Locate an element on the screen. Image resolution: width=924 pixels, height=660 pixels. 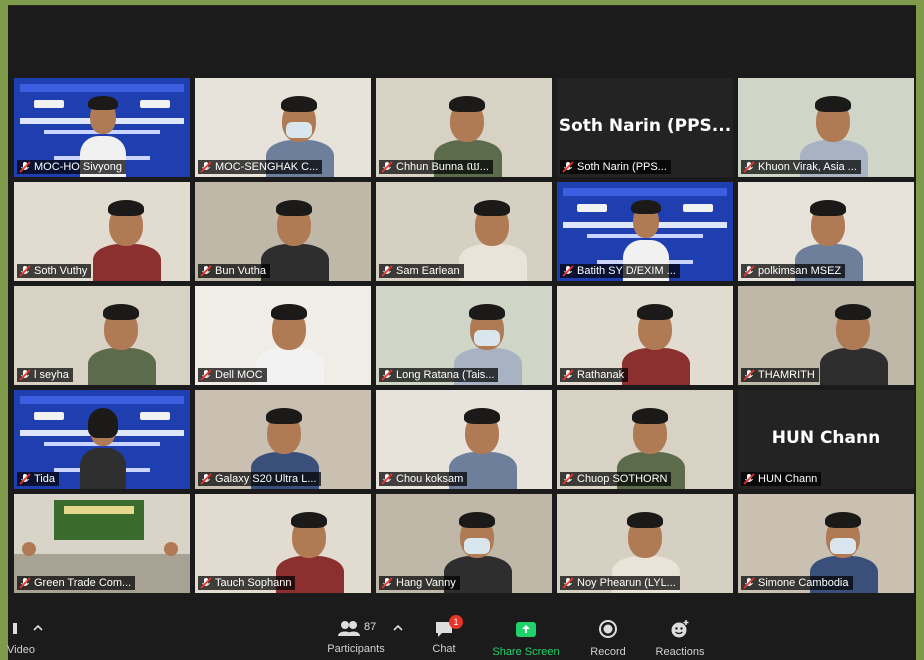
participants-button: 87 Participants is located at coordinates (356, 637).